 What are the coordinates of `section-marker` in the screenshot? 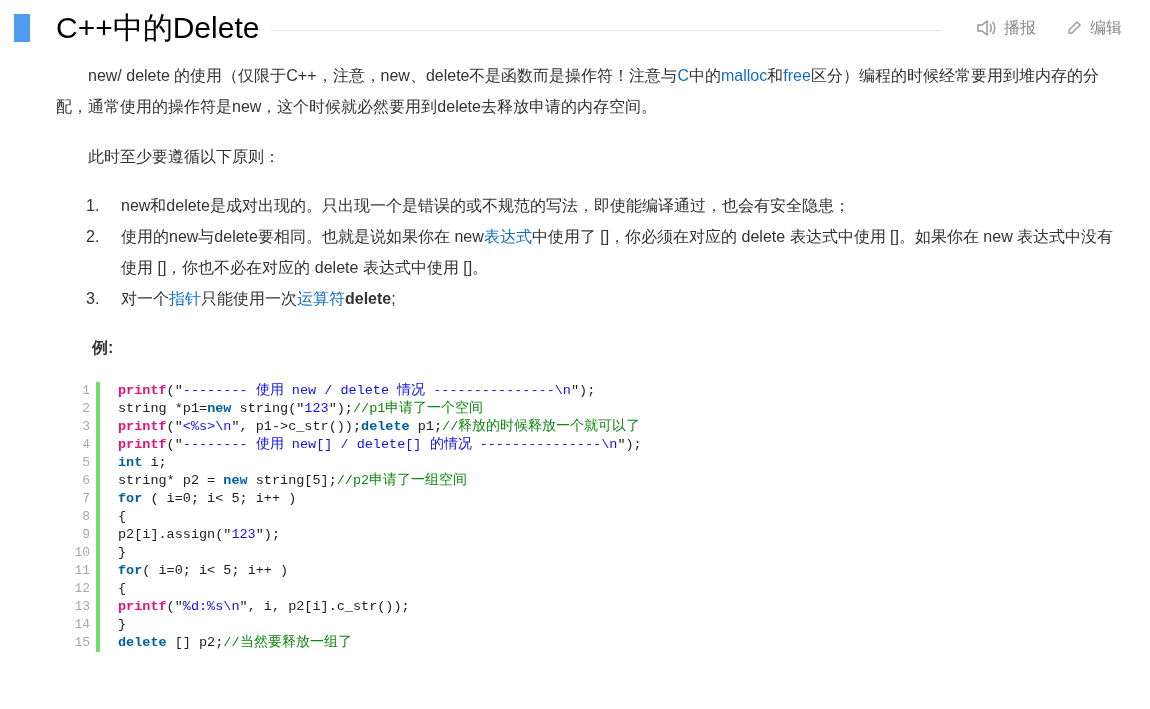 It's located at (22, 28).